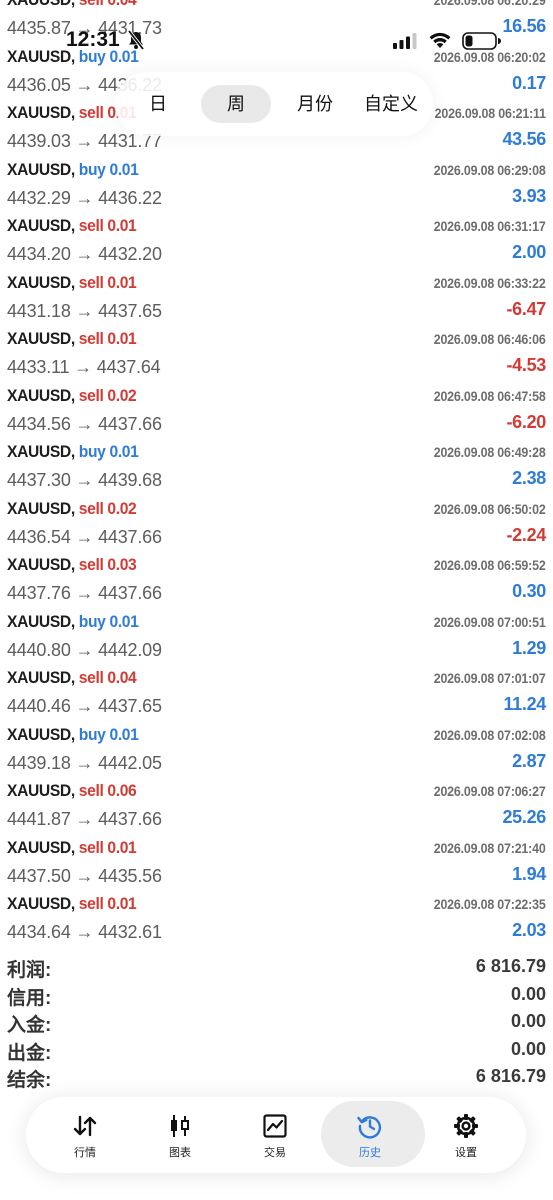 The height and width of the screenshot is (1200, 553). Describe the element at coordinates (180, 1135) in the screenshot. I see `nav-tab-chart: 图表` at that location.